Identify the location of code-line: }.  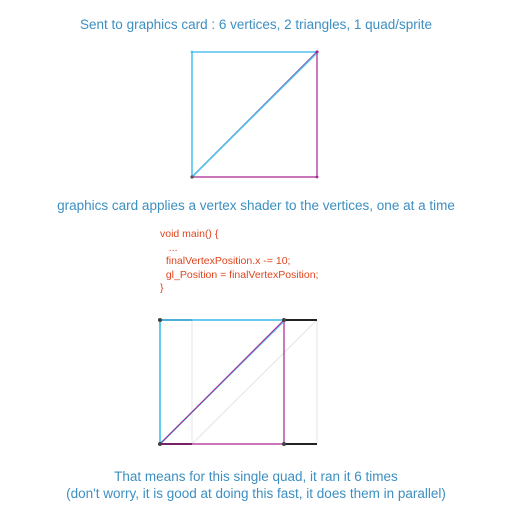
(162, 288).